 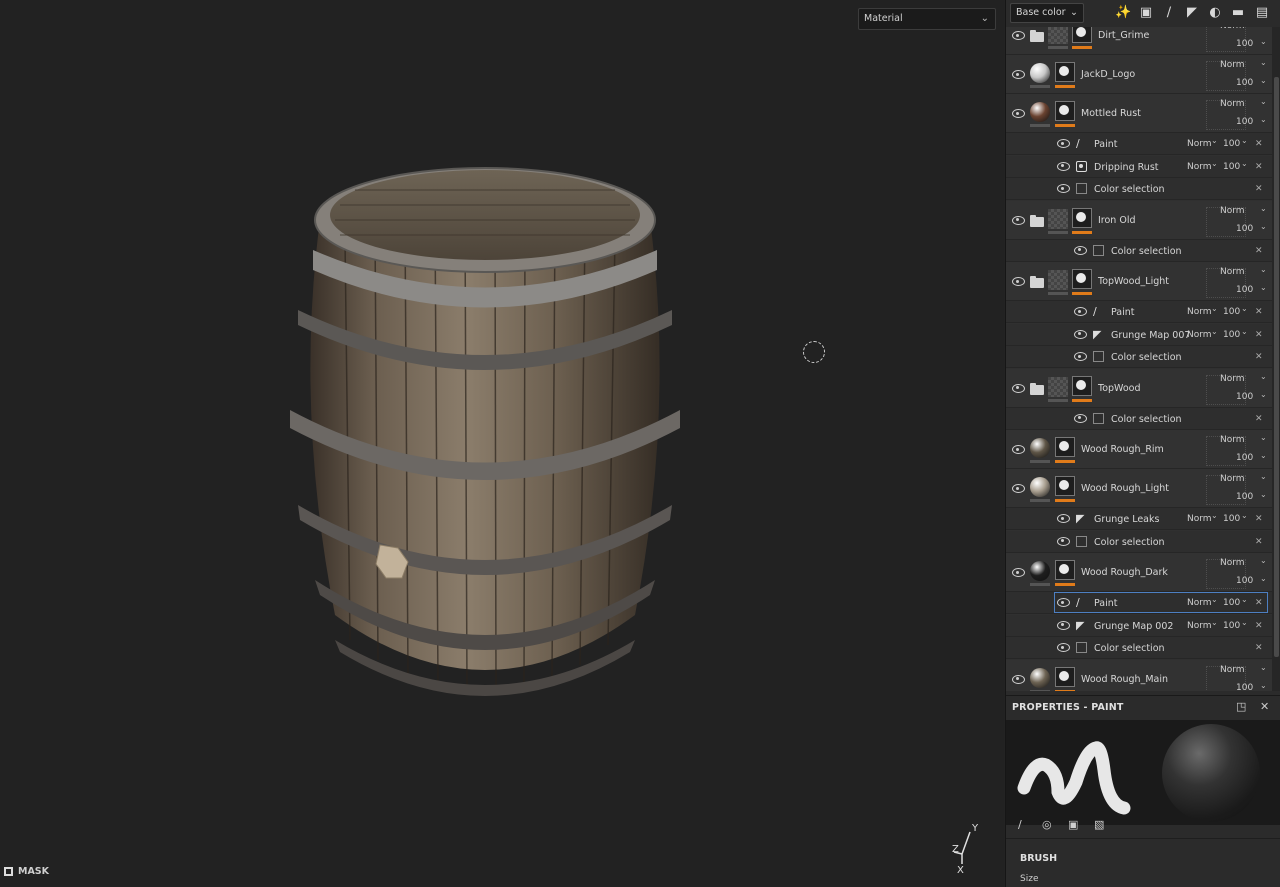 What do you see at coordinates (1047, 824) in the screenshot?
I see `alpha-tab-icon: ◎` at bounding box center [1047, 824].